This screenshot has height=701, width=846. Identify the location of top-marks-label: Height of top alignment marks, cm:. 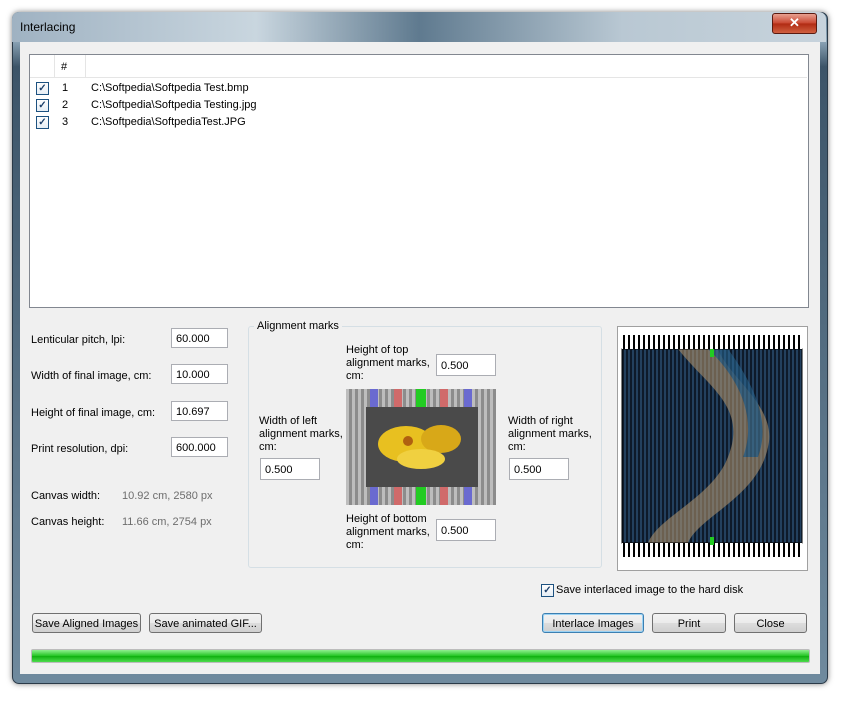
(388, 363).